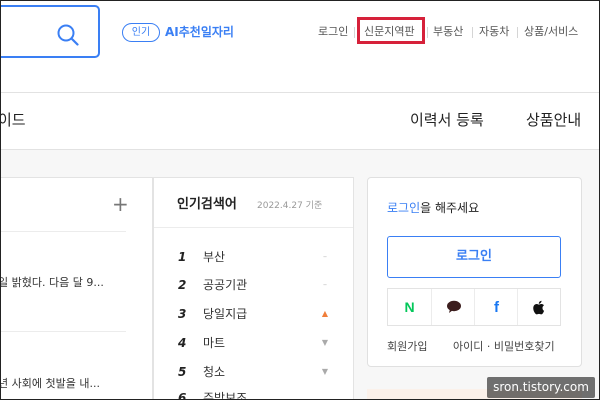  I want to click on search-icon, so click(68, 35).